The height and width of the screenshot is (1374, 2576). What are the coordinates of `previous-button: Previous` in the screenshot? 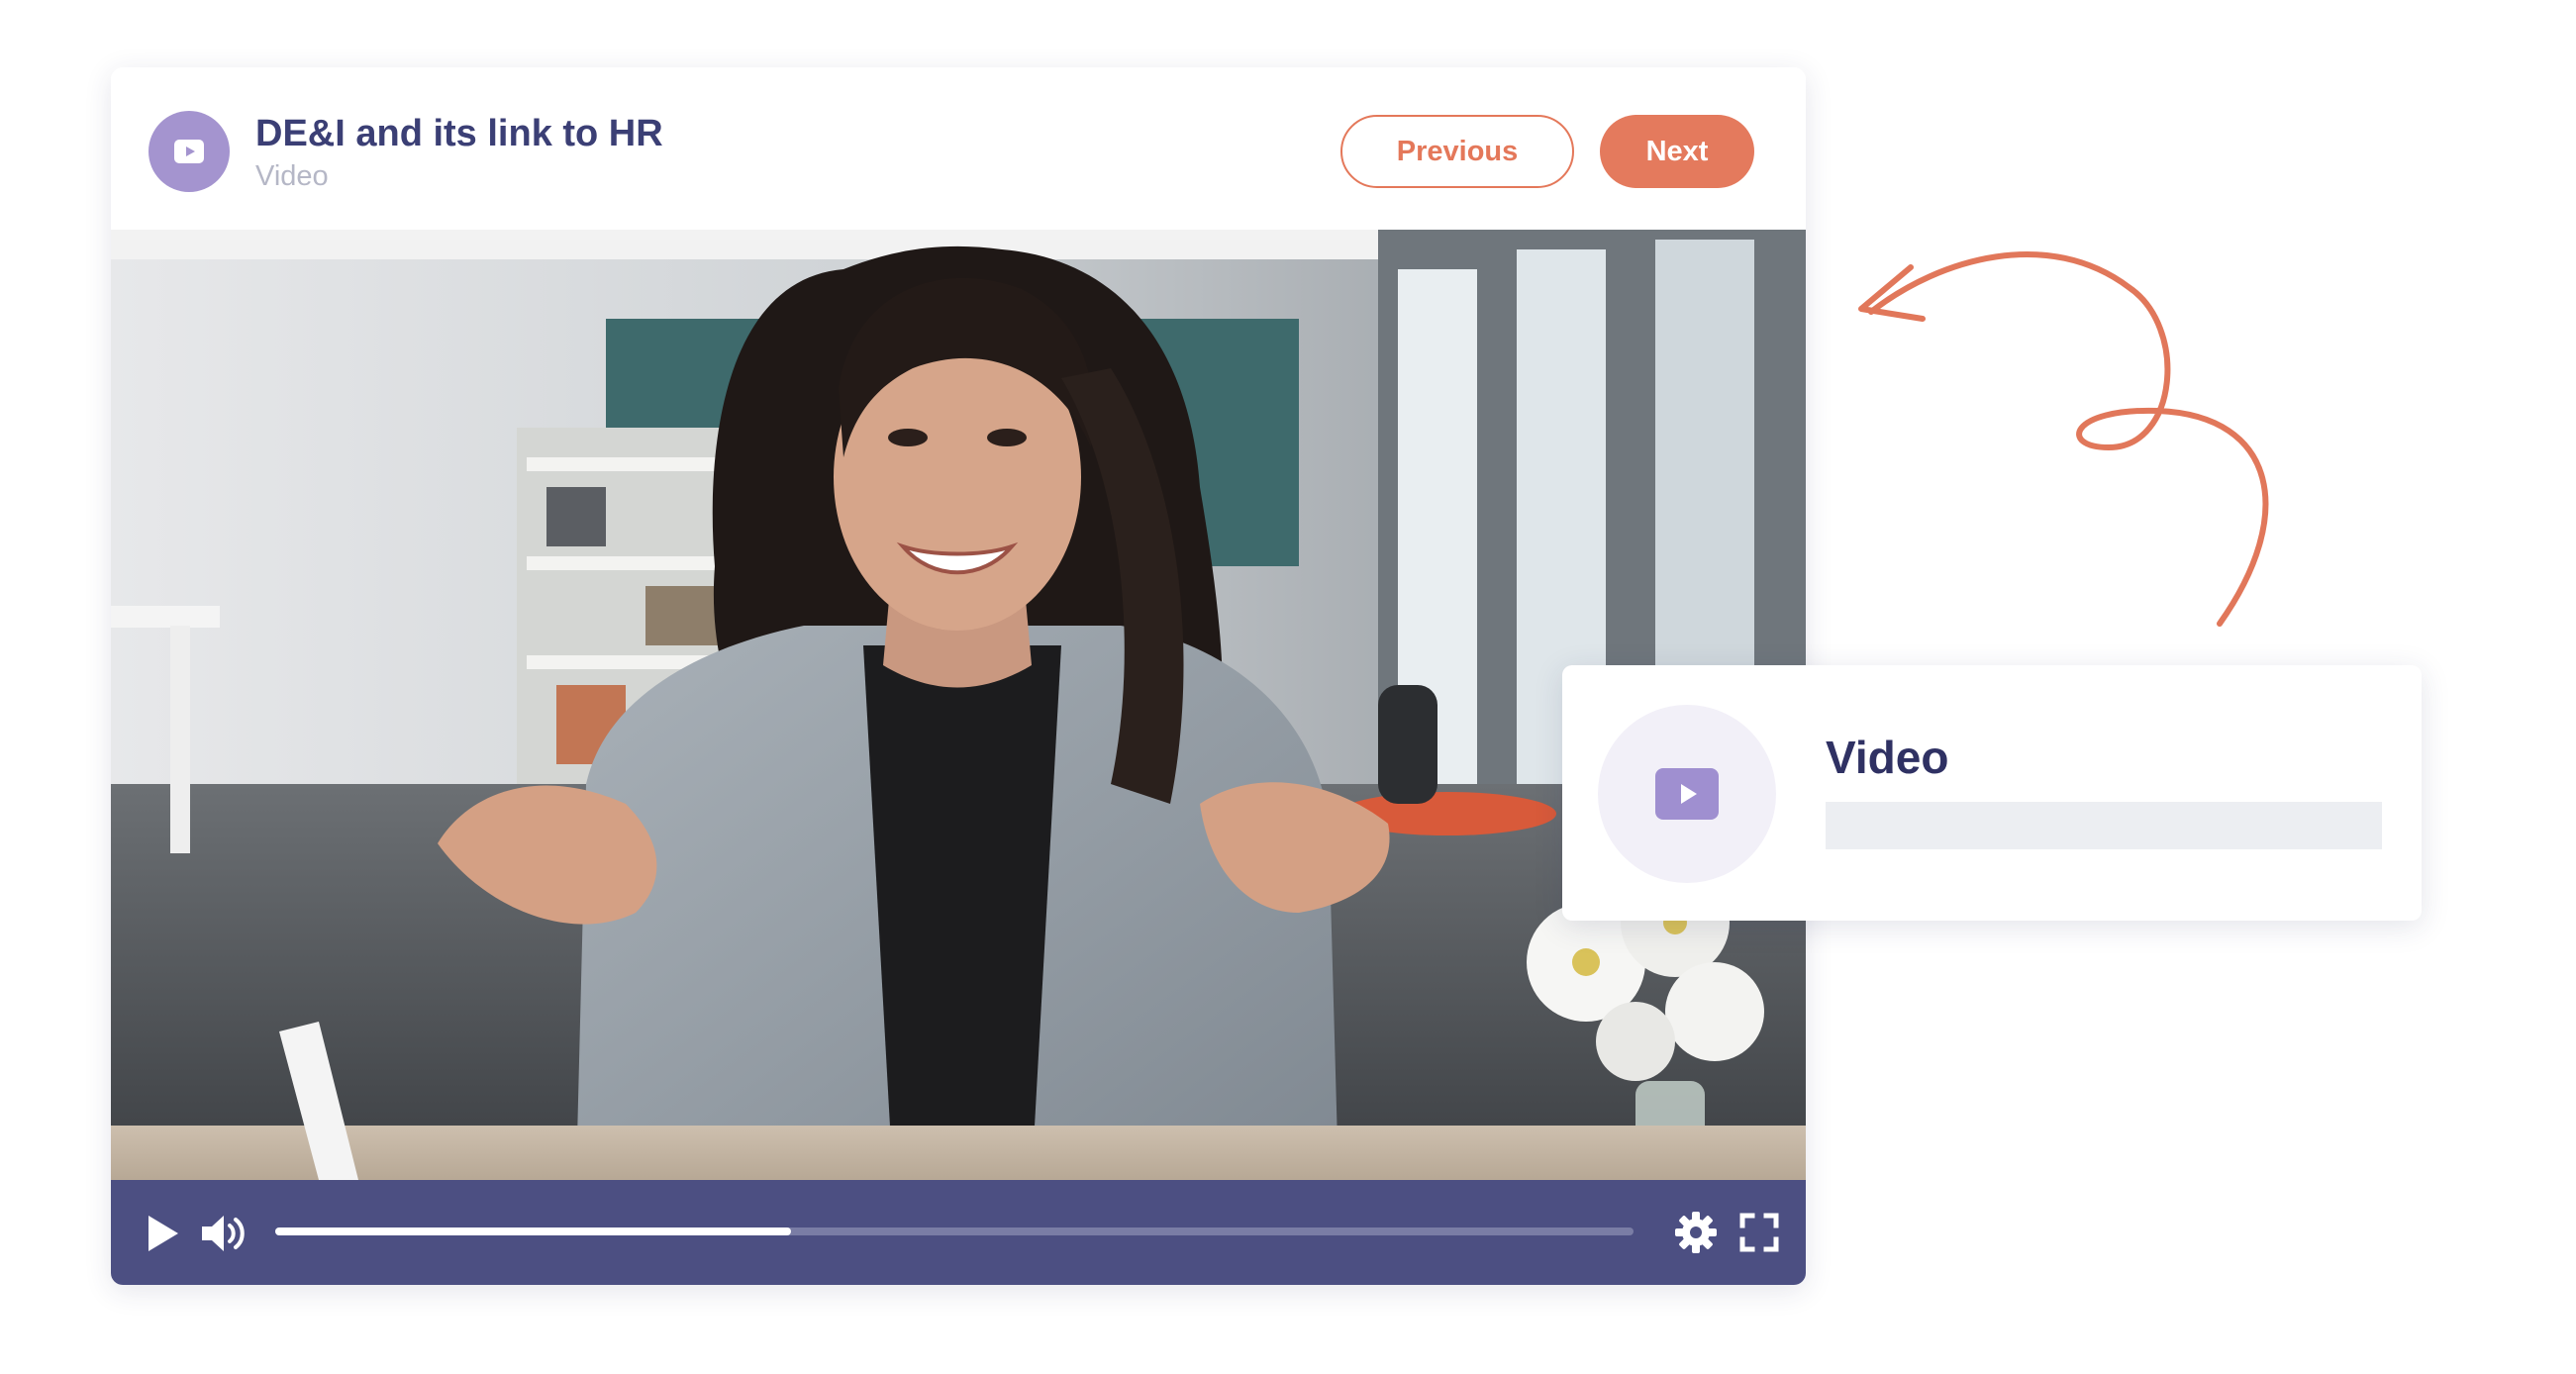 It's located at (1457, 152).